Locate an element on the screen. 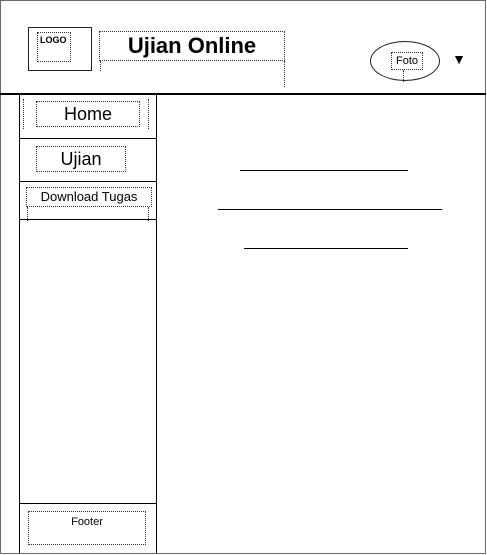 This screenshot has height=555, width=487. title-marker-right is located at coordinates (284, 74).